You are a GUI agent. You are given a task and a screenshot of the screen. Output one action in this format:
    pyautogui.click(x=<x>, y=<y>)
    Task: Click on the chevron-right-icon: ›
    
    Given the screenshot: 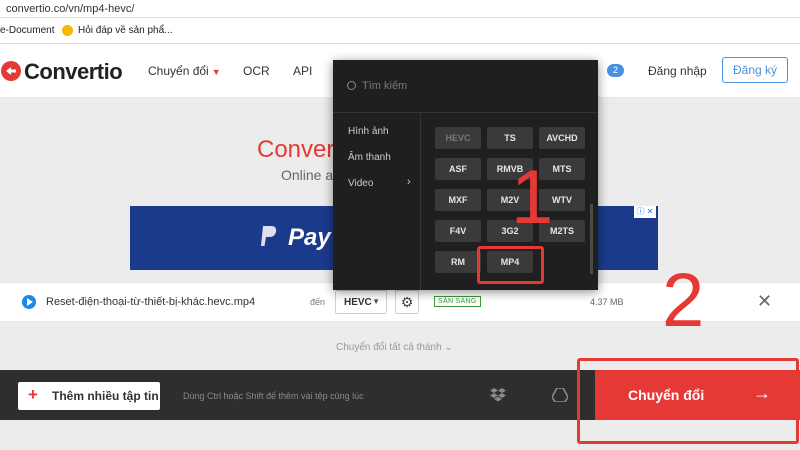 What is the action you would take?
    pyautogui.click(x=409, y=182)
    